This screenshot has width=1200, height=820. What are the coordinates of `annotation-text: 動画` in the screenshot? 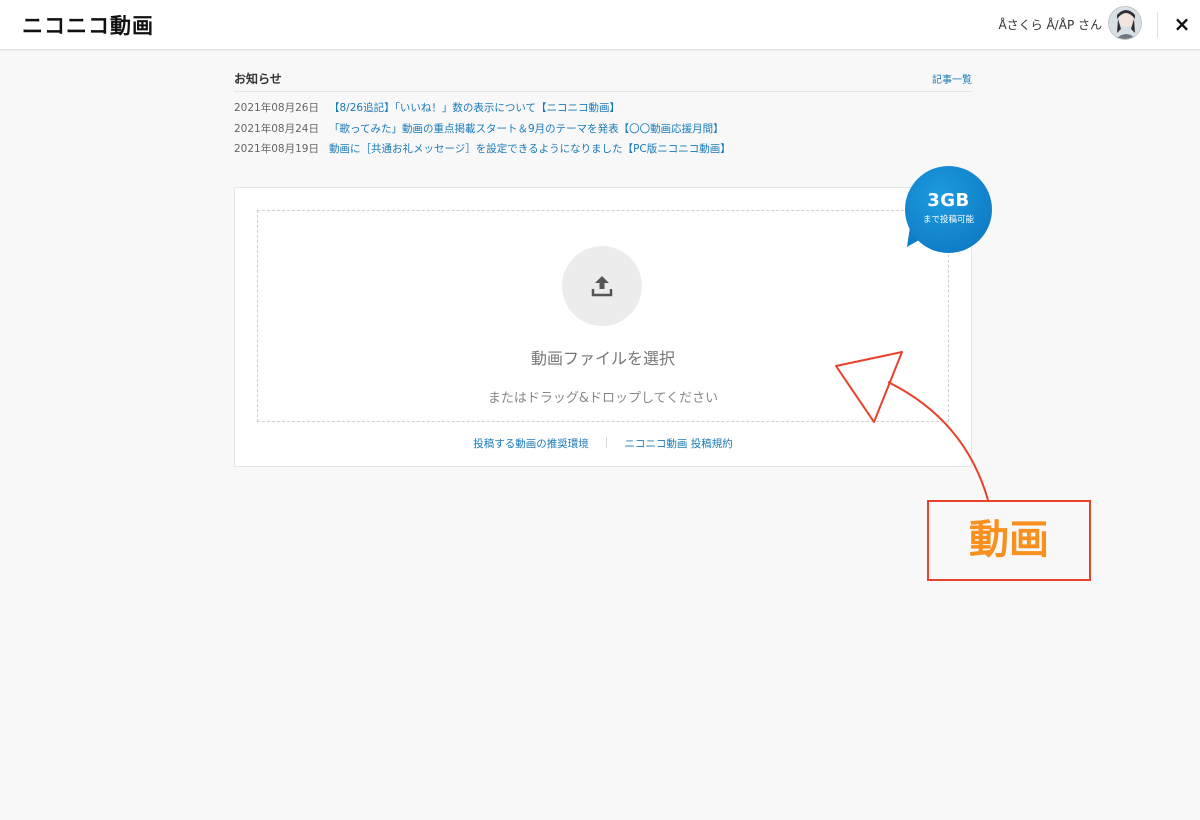 It's located at (1009, 540).